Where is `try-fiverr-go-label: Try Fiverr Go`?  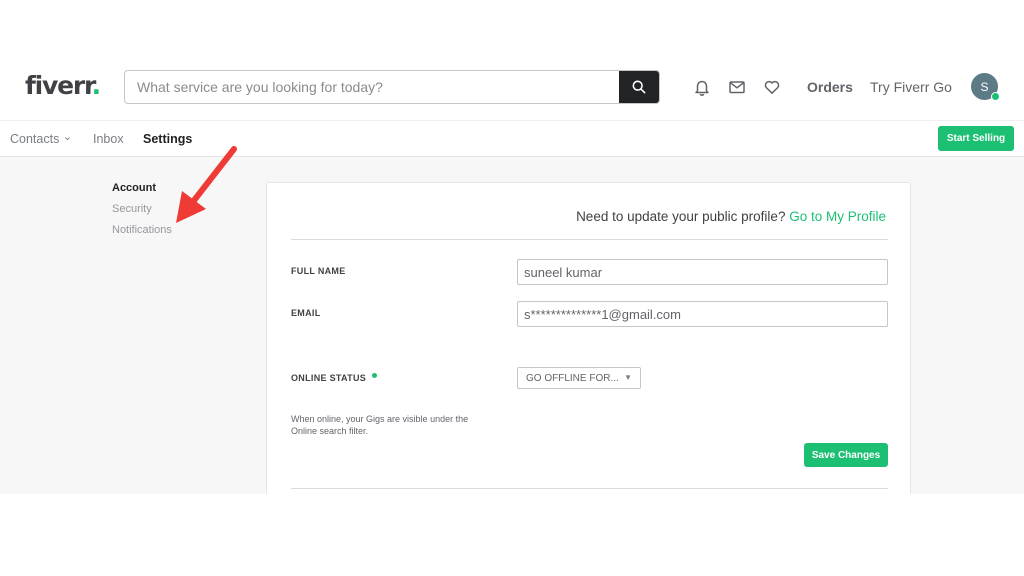
try-fiverr-go-label: Try Fiverr Go is located at coordinates (911, 87).